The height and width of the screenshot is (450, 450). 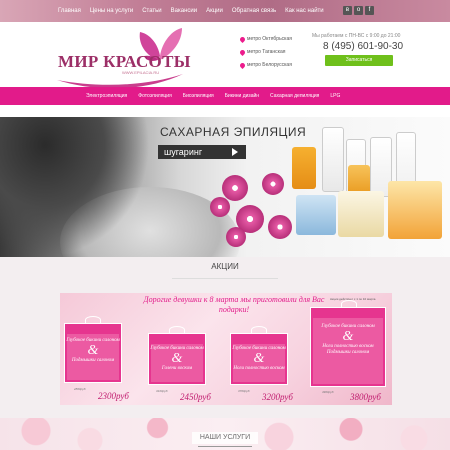 What do you see at coordinates (316, 215) in the screenshot?
I see `product-tub-blue` at bounding box center [316, 215].